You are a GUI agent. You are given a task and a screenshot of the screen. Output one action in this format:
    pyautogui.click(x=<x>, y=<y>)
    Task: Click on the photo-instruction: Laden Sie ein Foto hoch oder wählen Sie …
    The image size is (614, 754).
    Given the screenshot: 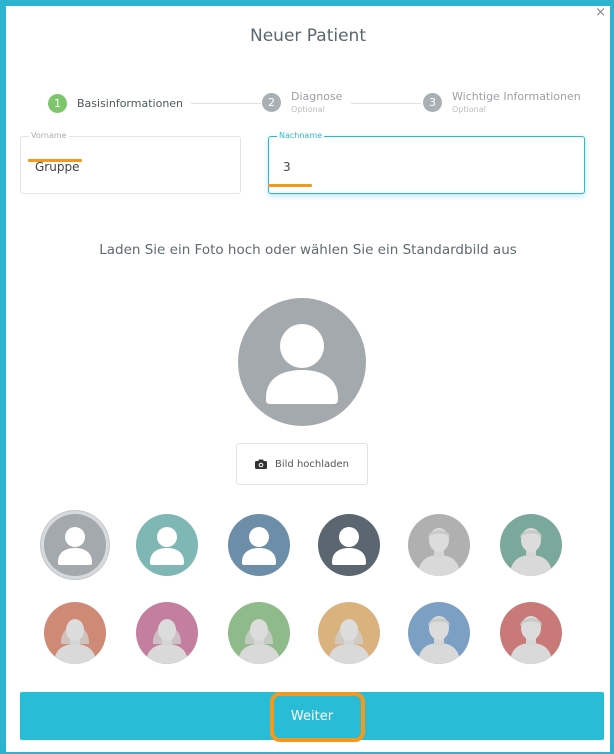 What is the action you would take?
    pyautogui.click(x=308, y=250)
    